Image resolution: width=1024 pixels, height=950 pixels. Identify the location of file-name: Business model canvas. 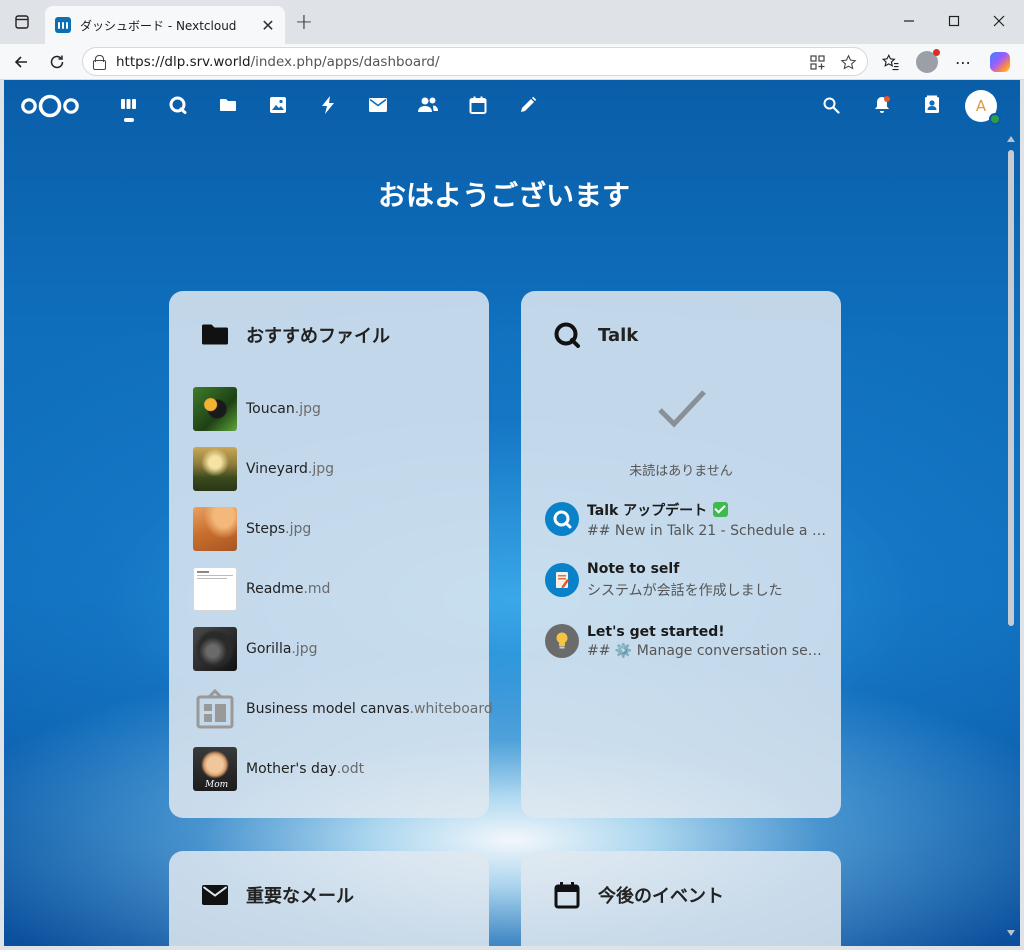
(328, 709).